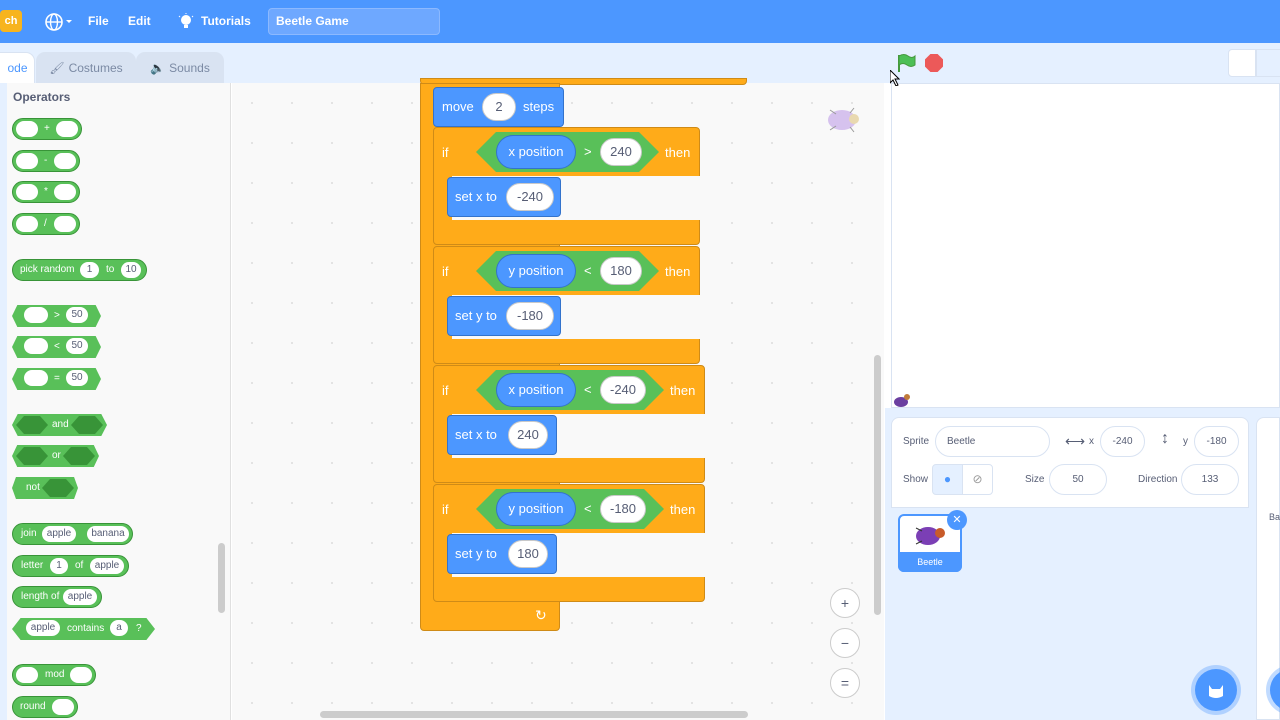 This screenshot has height=720, width=1280. I want to click on large-stage-button, so click(1268, 63).